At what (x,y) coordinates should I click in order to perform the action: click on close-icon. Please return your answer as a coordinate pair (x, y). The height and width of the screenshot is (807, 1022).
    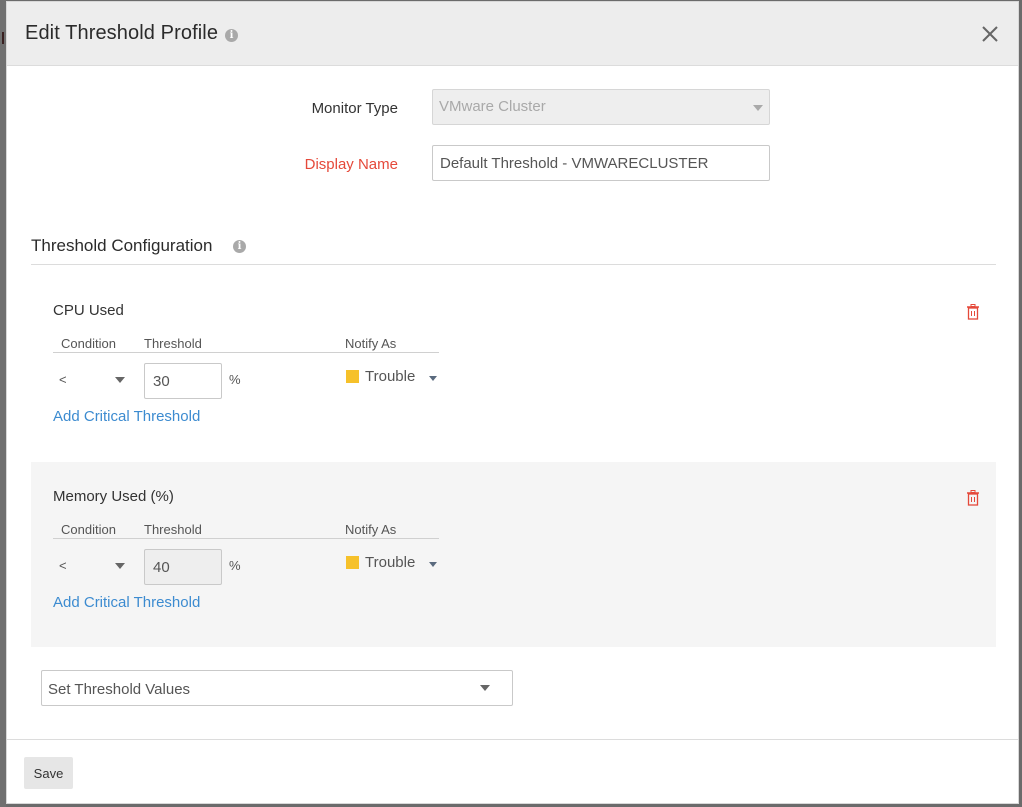
    Looking at the image, I should click on (990, 34).